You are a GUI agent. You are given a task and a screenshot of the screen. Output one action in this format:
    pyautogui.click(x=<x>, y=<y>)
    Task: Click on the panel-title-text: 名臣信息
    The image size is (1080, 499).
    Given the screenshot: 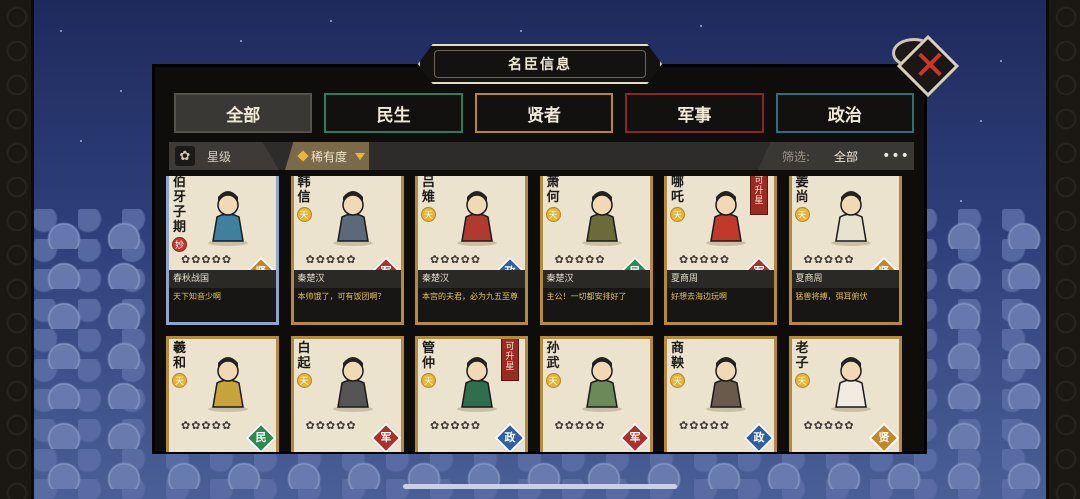 What is the action you would take?
    pyautogui.click(x=540, y=65)
    